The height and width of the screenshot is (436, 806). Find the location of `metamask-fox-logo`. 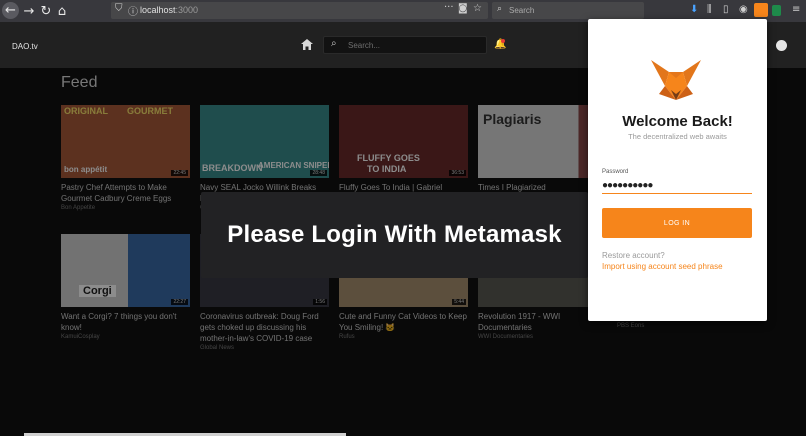

metamask-fox-logo is located at coordinates (676, 80).